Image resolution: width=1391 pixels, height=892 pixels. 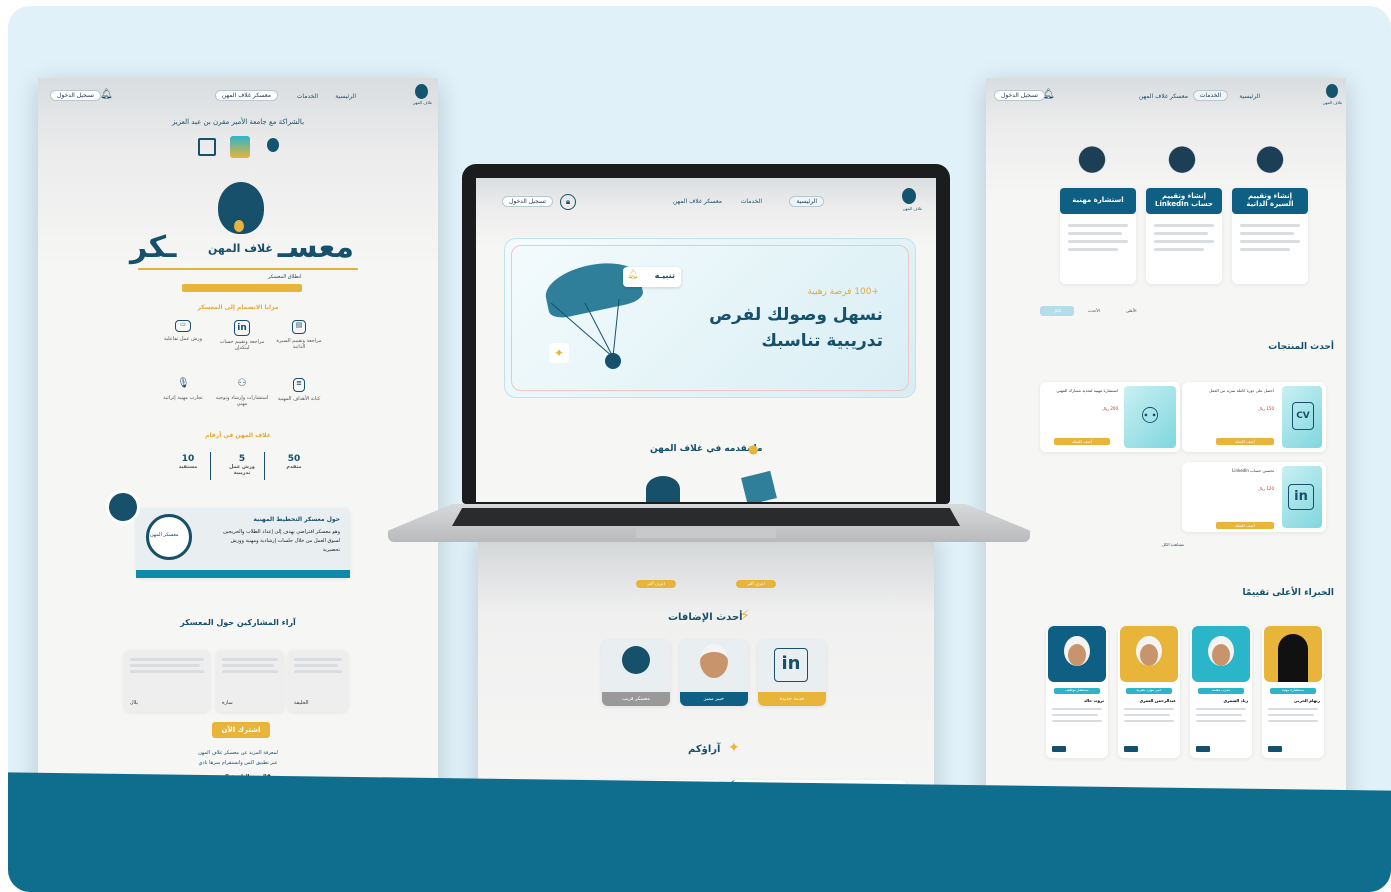 What do you see at coordinates (238, 307) in the screenshot?
I see `benefits-title: مزايا الانضمام إلى المعسكر` at bounding box center [238, 307].